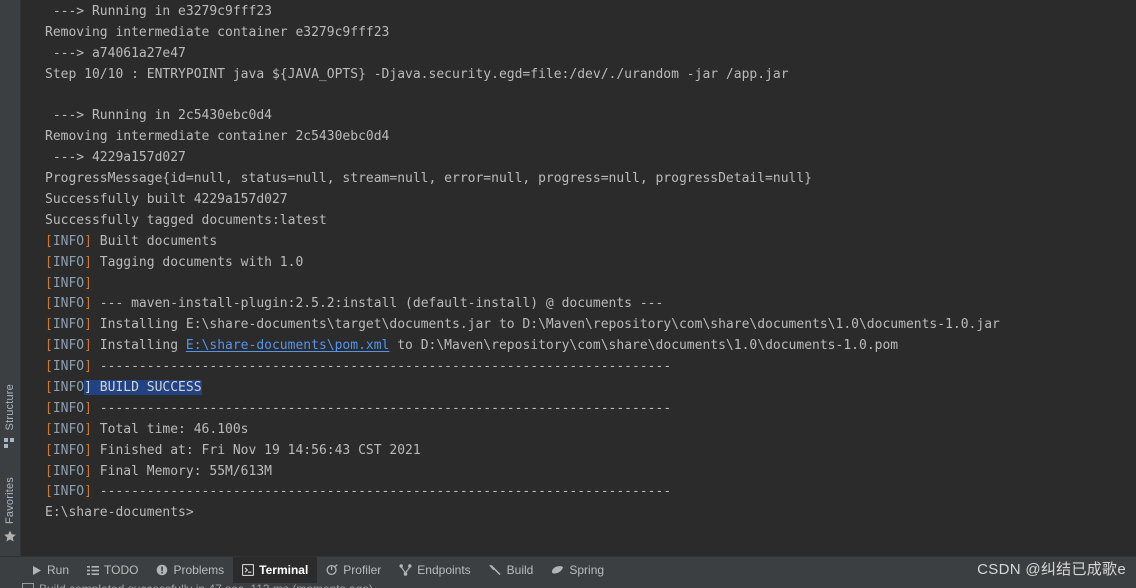  I want to click on terminal-text: Built documents, so click(154, 241).